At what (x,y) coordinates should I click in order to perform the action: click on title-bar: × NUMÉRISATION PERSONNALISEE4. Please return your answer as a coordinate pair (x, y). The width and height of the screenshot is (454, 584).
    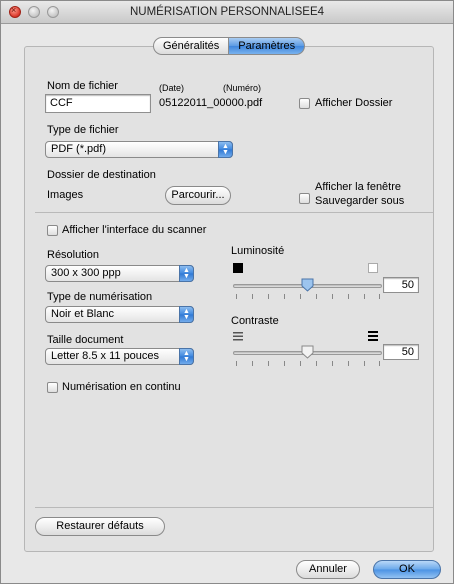
    Looking at the image, I should click on (227, 12).